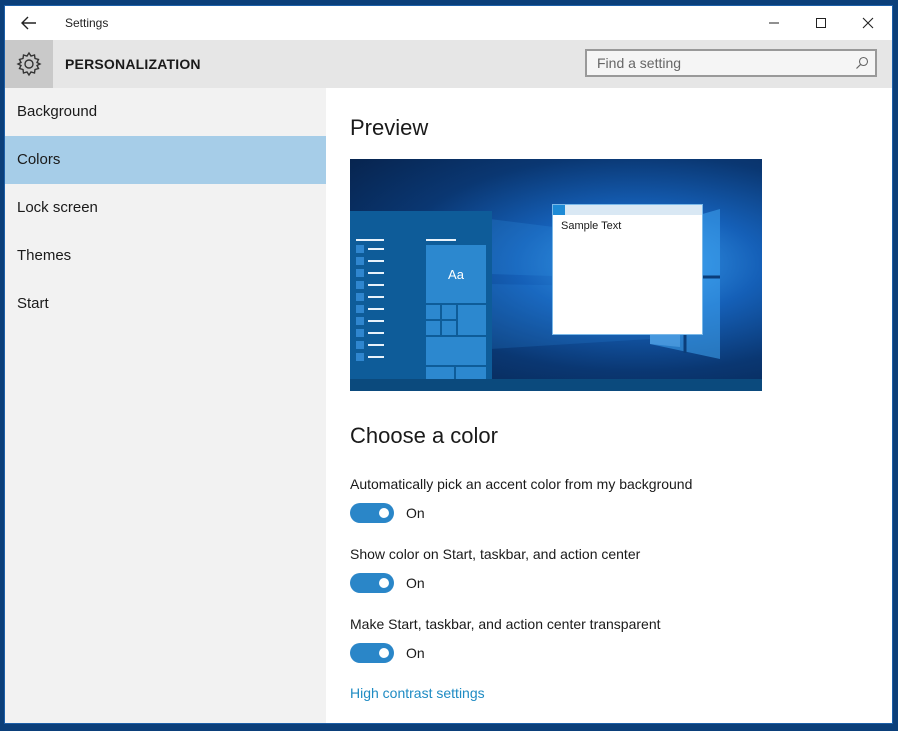  I want to click on maximize-button, so click(821, 23).